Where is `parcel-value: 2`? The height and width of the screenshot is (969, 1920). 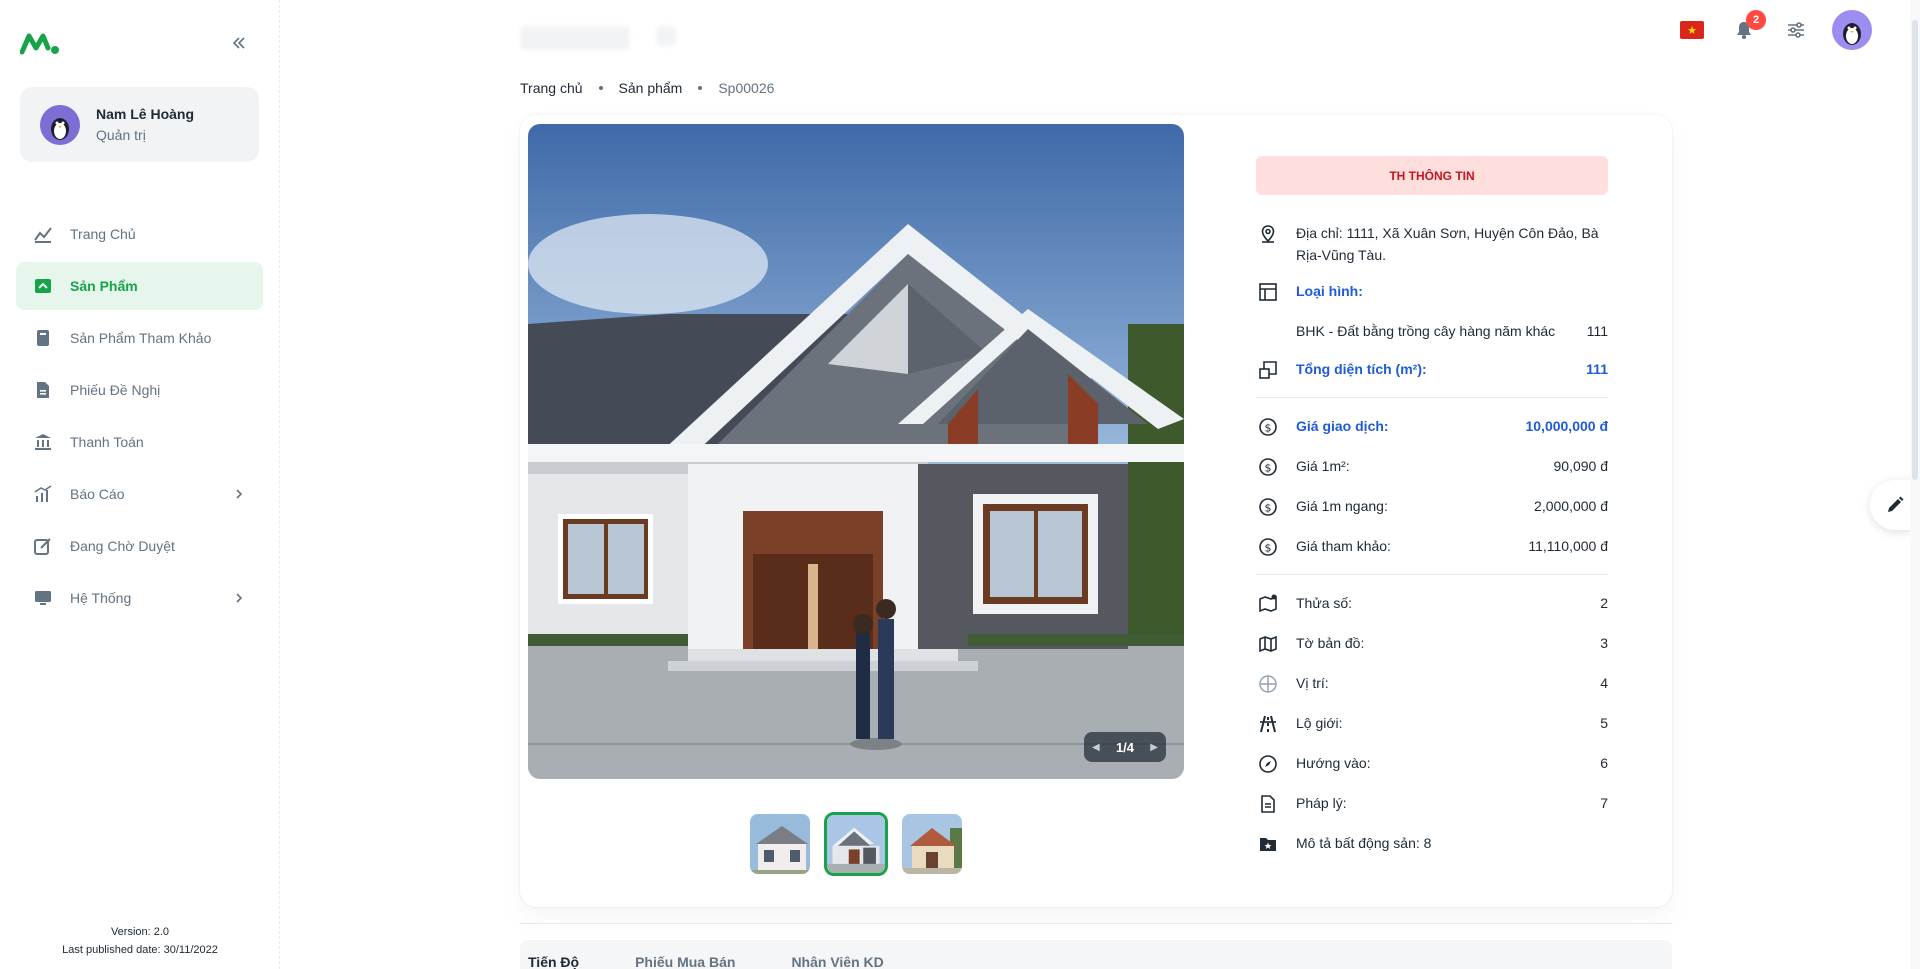 parcel-value: 2 is located at coordinates (1604, 603).